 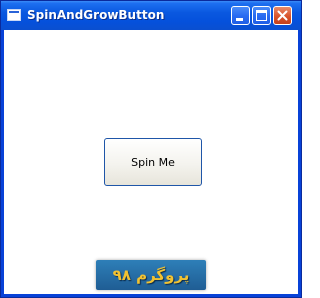 I want to click on watermark-logo: پروگرم ۹۸, so click(x=151, y=275).